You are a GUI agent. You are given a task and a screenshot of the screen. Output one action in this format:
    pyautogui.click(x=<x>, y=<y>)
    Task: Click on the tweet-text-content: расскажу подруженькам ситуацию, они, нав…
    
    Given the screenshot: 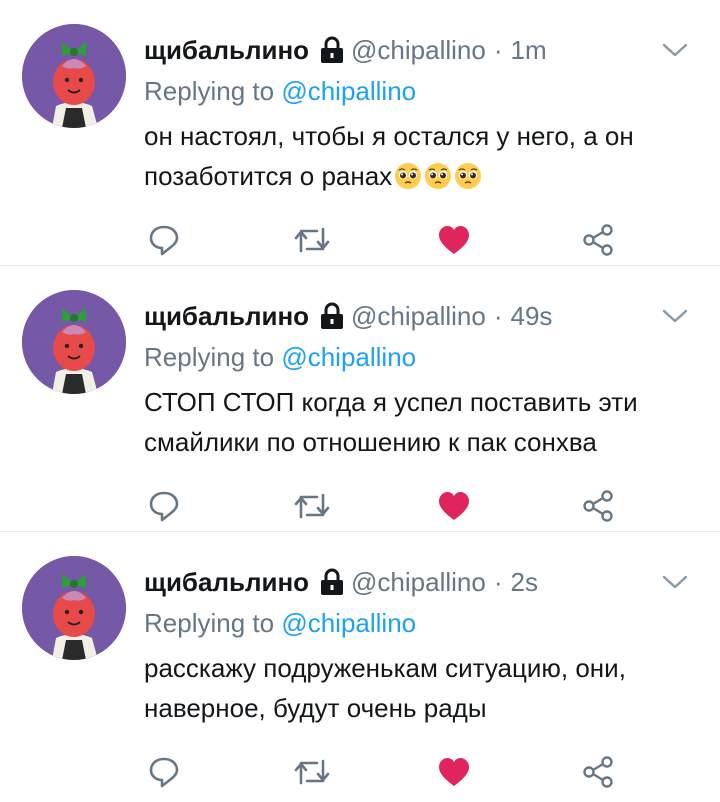 What is the action you would take?
    pyautogui.click(x=385, y=688)
    